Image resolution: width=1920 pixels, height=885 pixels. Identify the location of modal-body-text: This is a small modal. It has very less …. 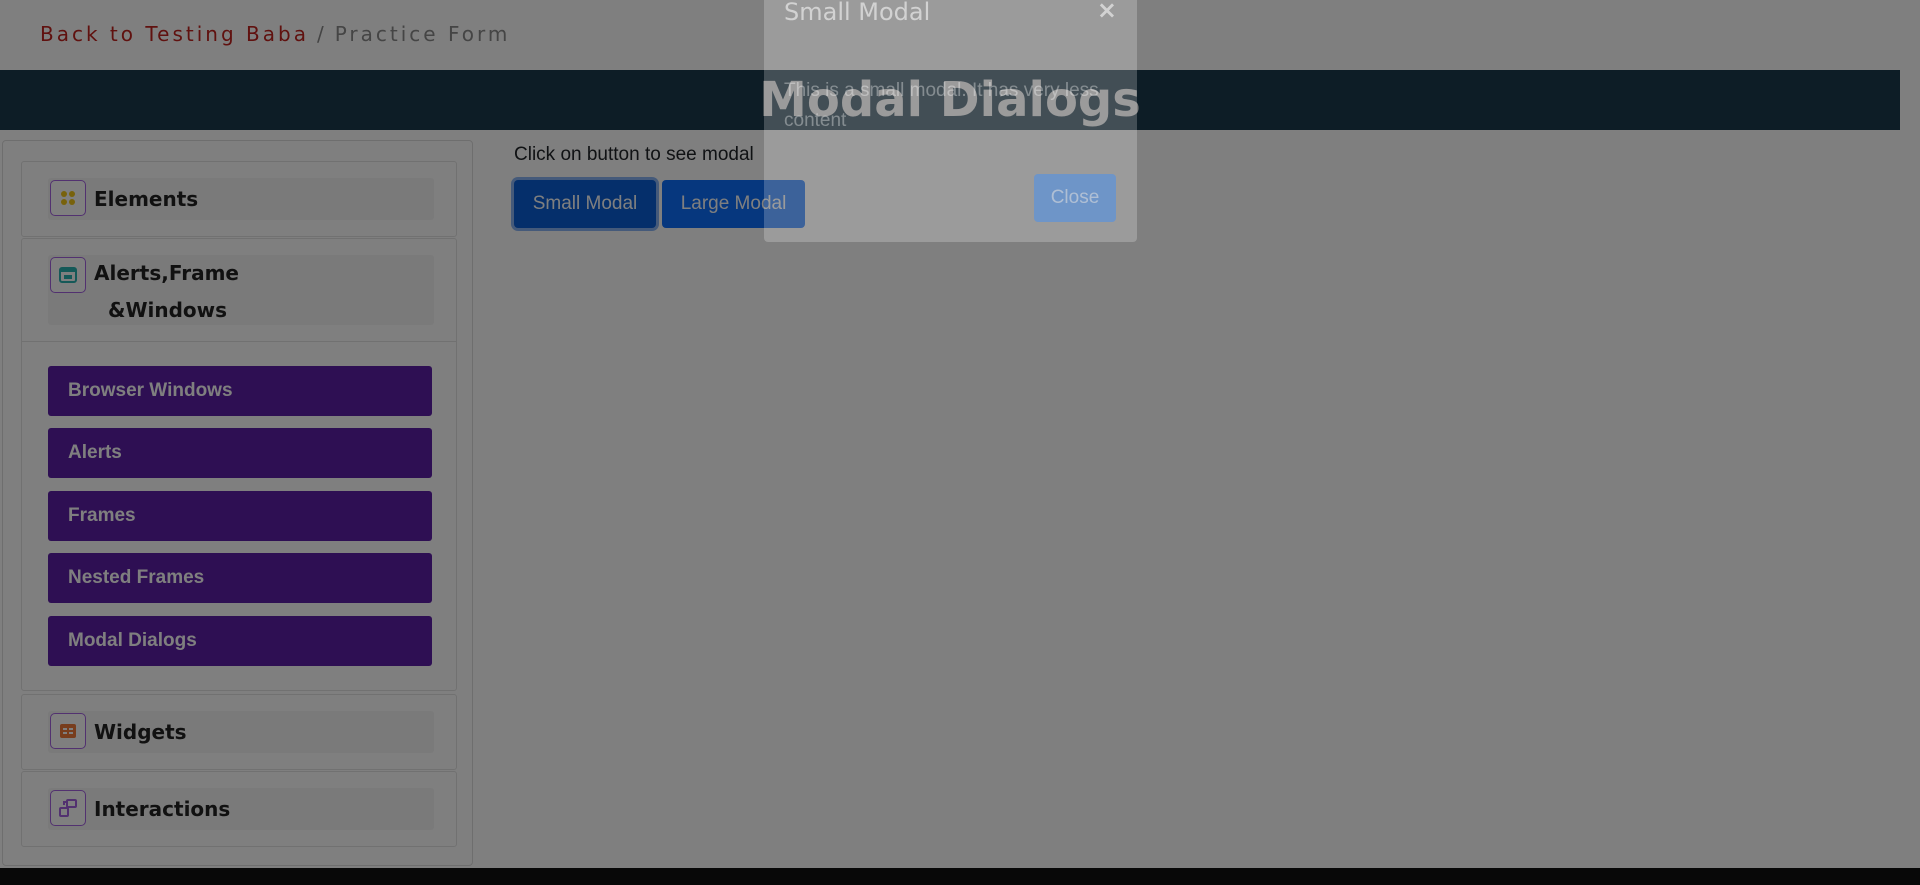
(941, 105).